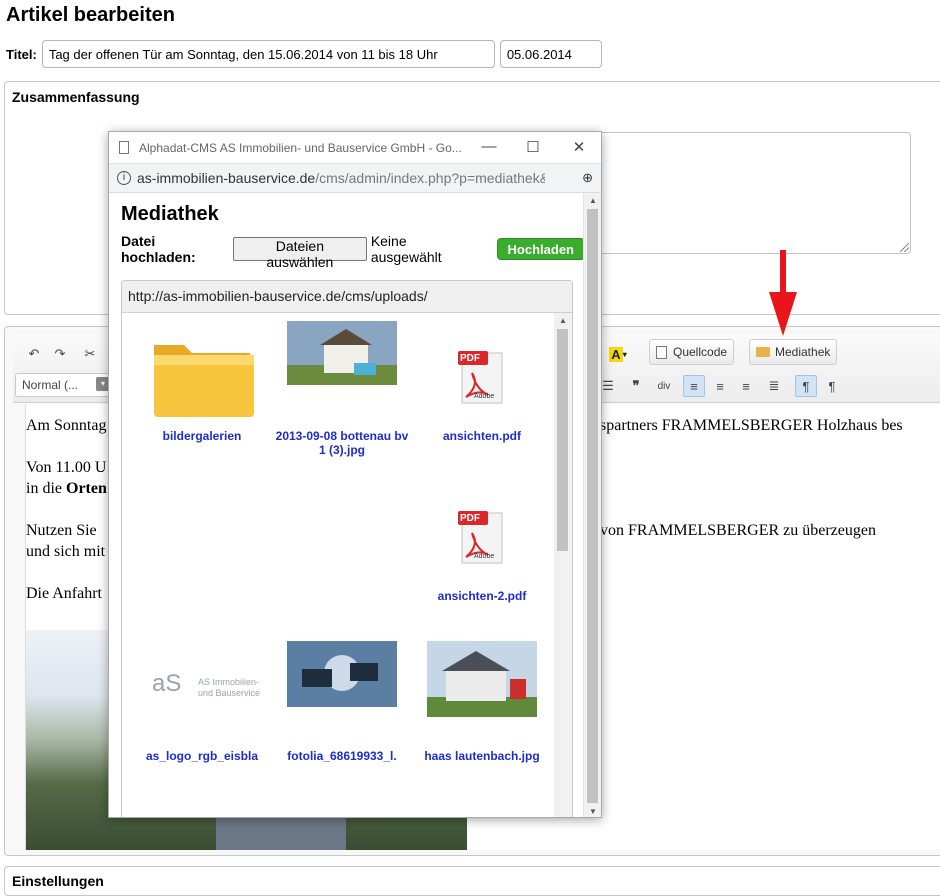 The height and width of the screenshot is (896, 940). Describe the element at coordinates (342, 756) in the screenshot. I see `file-name: fotolia_68619933_l.` at that location.